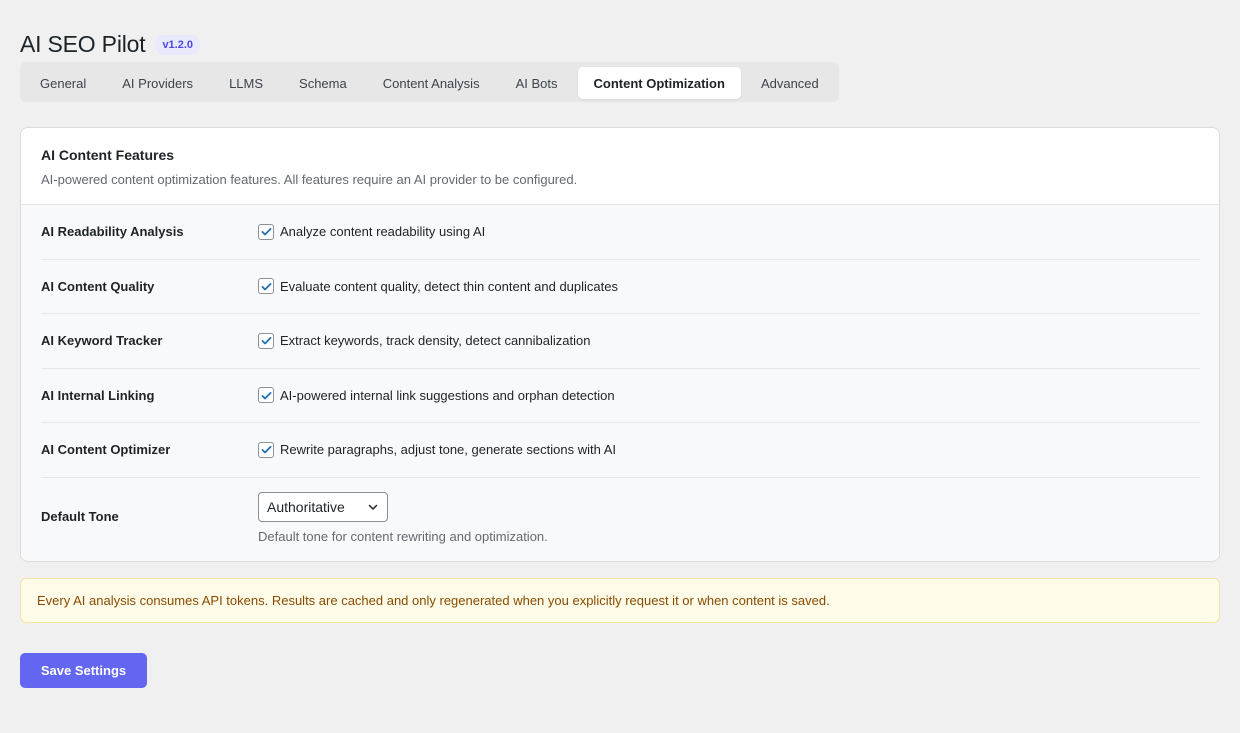 This screenshot has width=1240, height=733. I want to click on page-header: AI SEO Pilot v1.2.0, so click(110, 44).